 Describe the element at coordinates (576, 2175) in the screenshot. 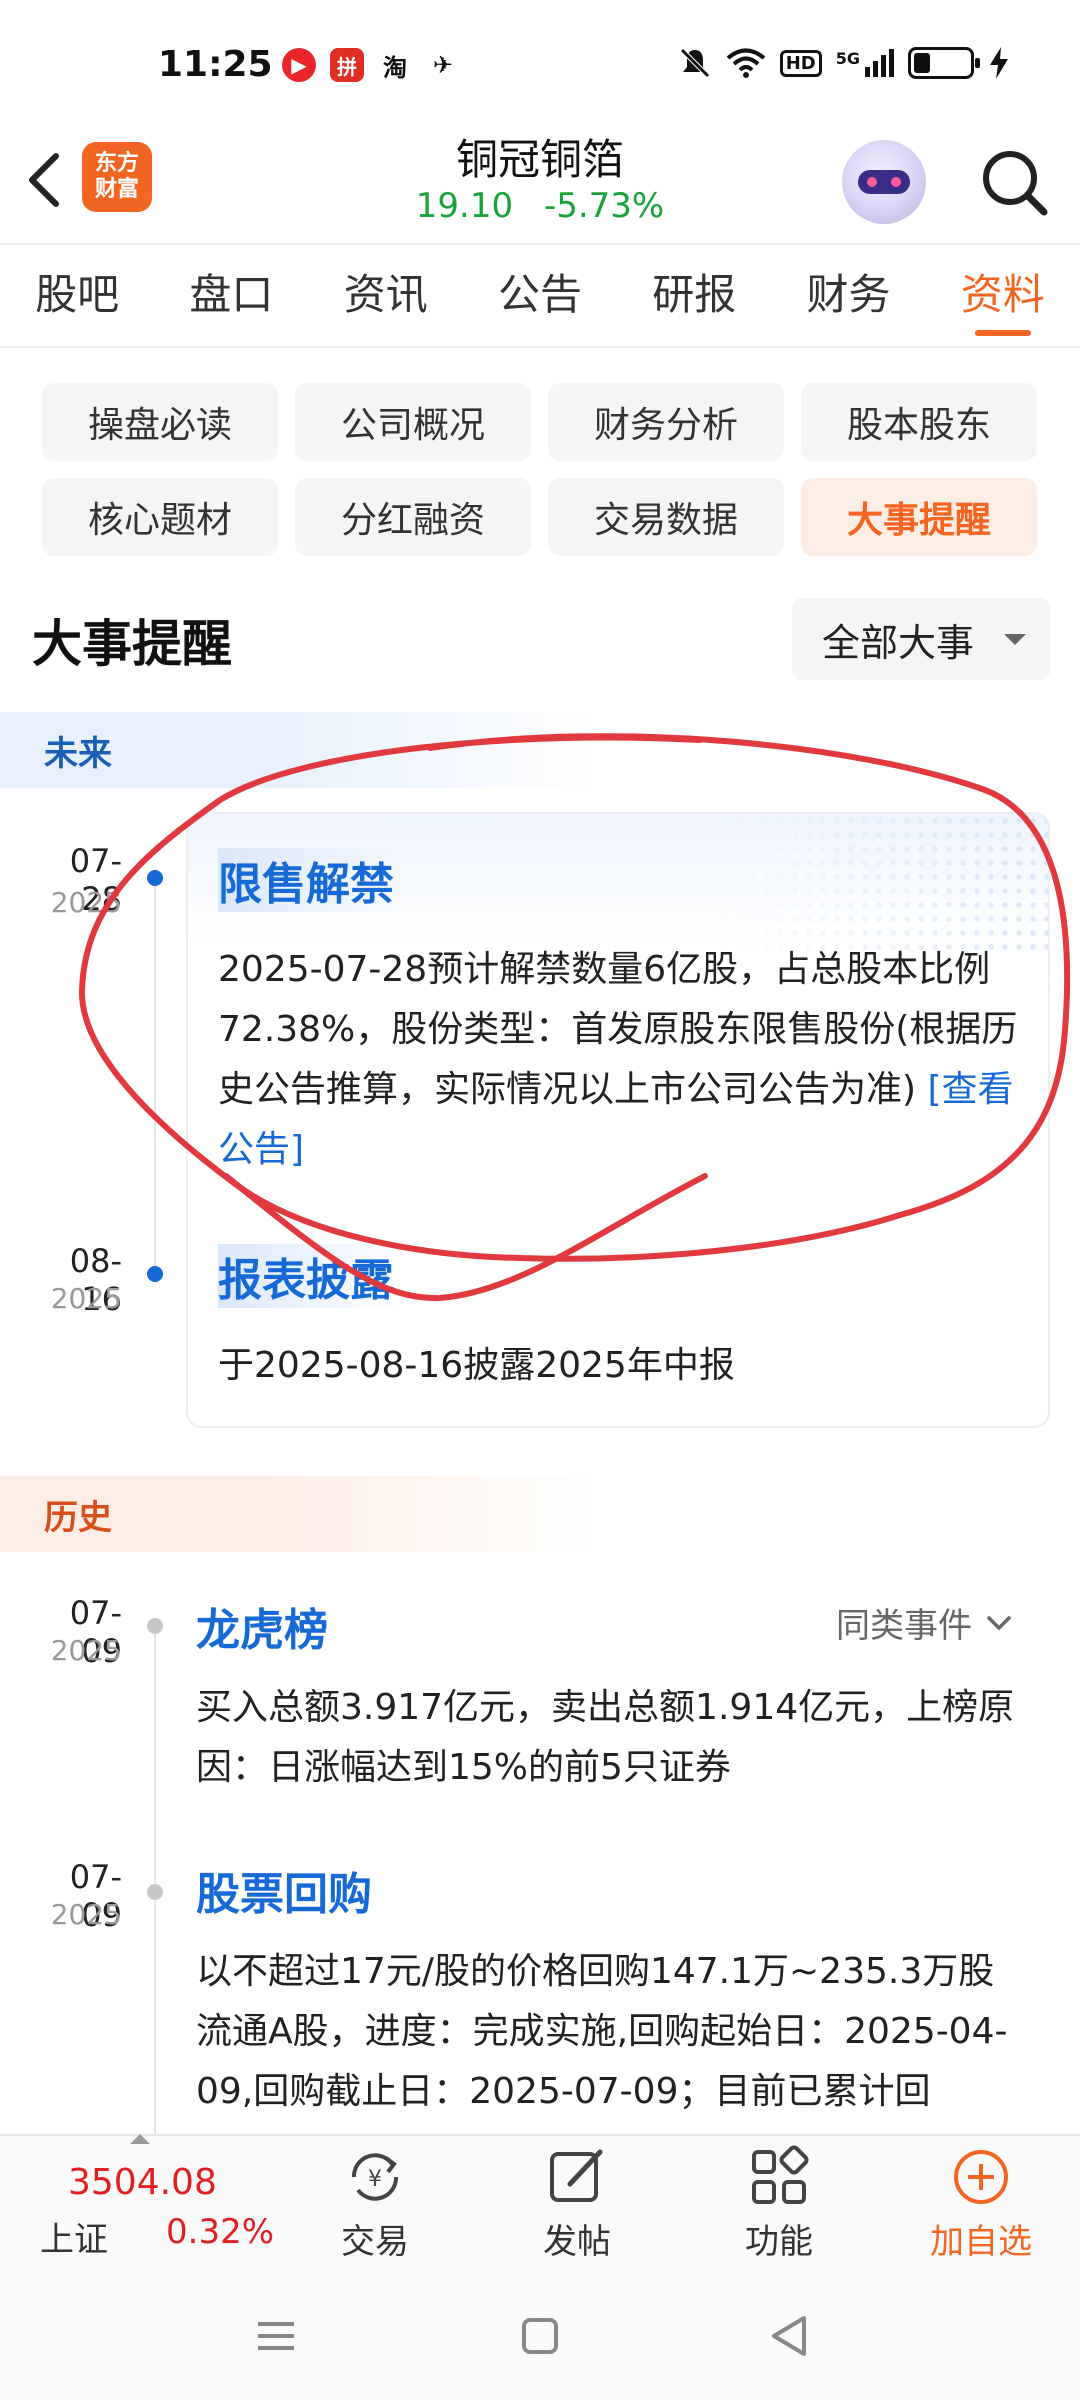

I see `edit-icon` at that location.